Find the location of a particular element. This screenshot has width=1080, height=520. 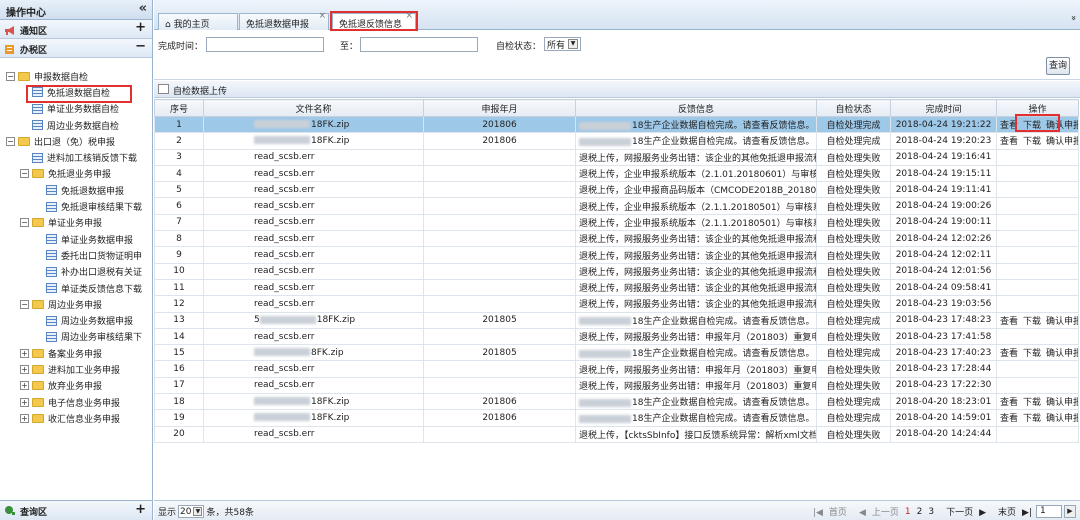

tree-item: 周边业务数据自检 is located at coordinates (76, 125).